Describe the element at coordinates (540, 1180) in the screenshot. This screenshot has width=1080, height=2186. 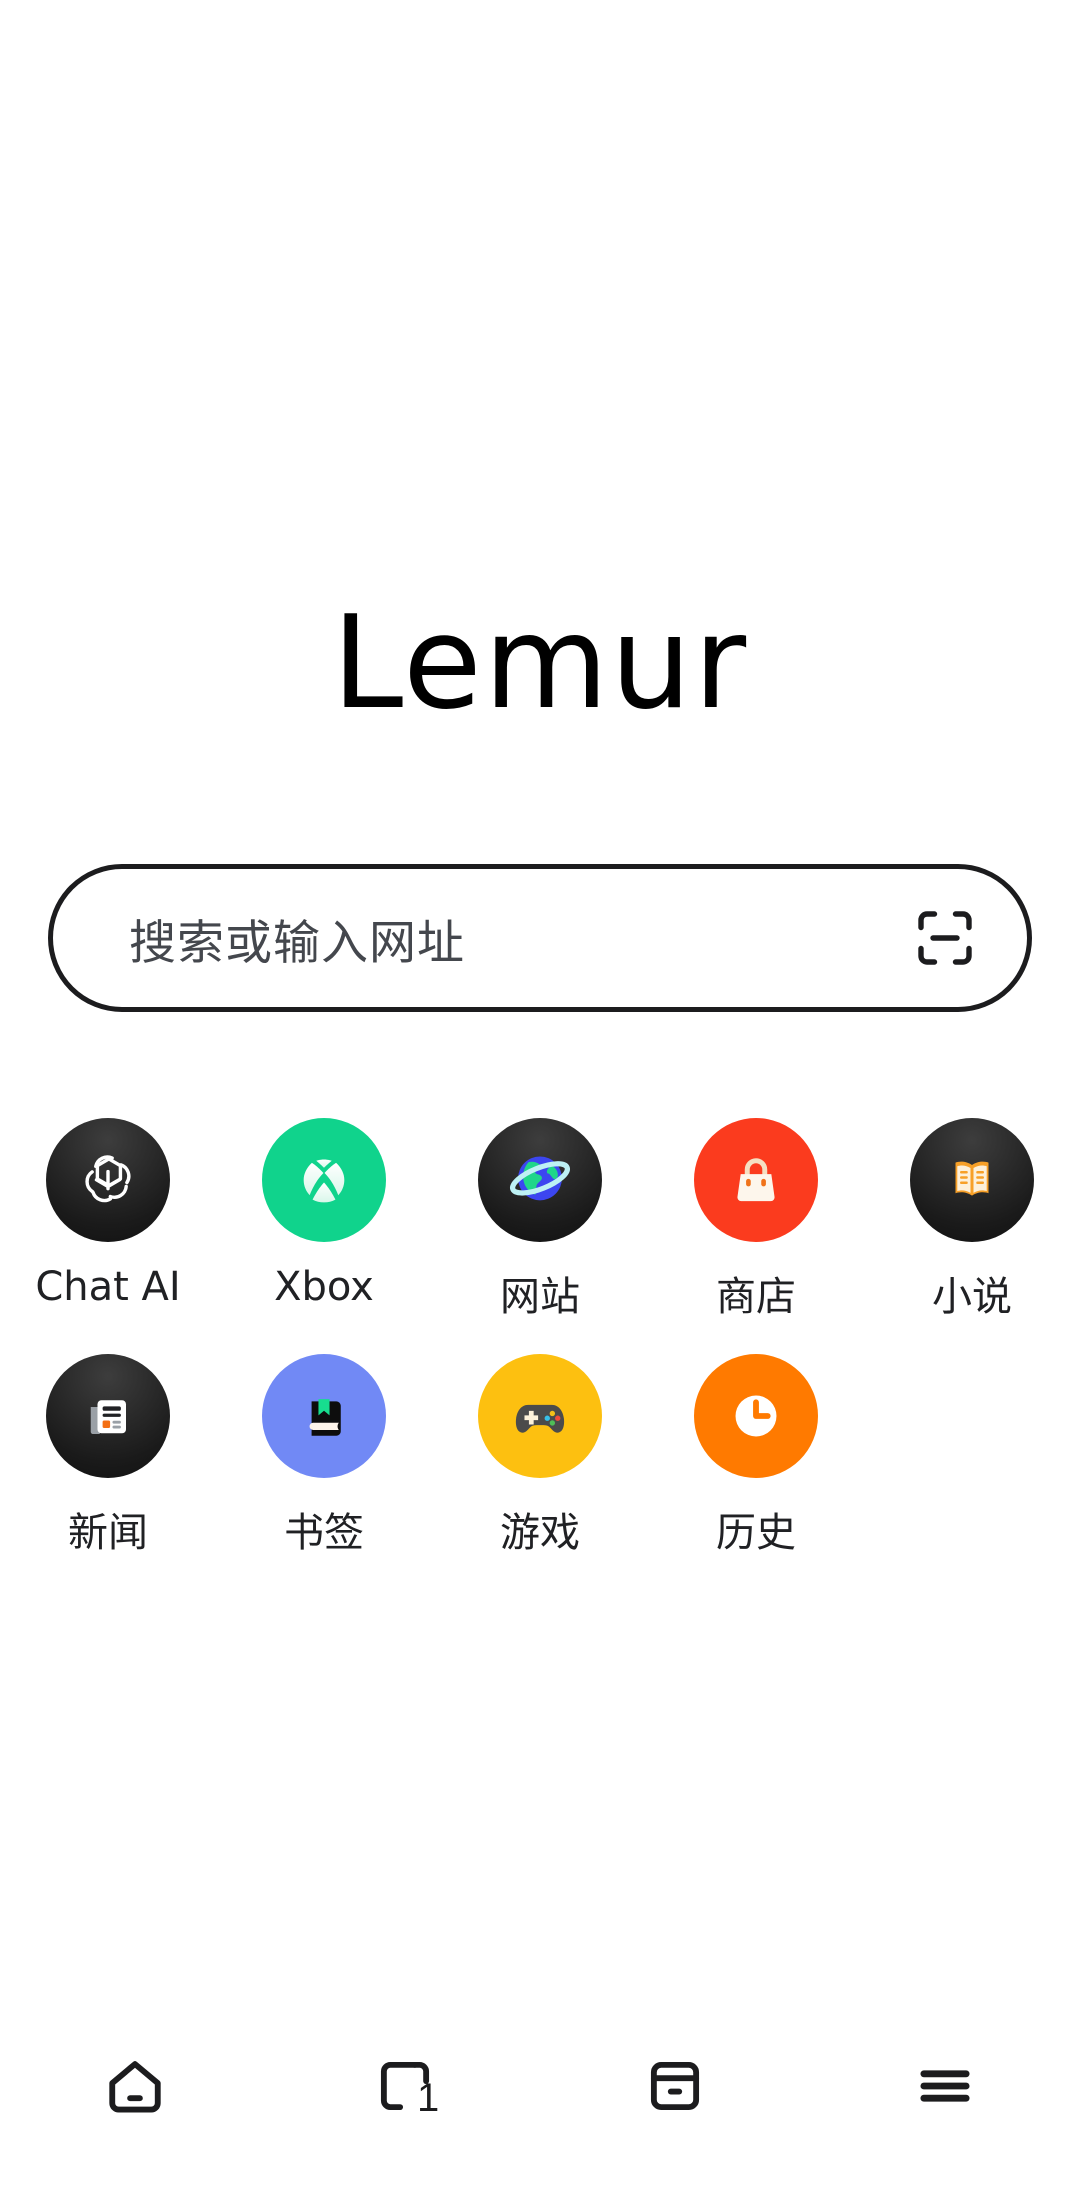
I see `globe-planet-icon` at that location.